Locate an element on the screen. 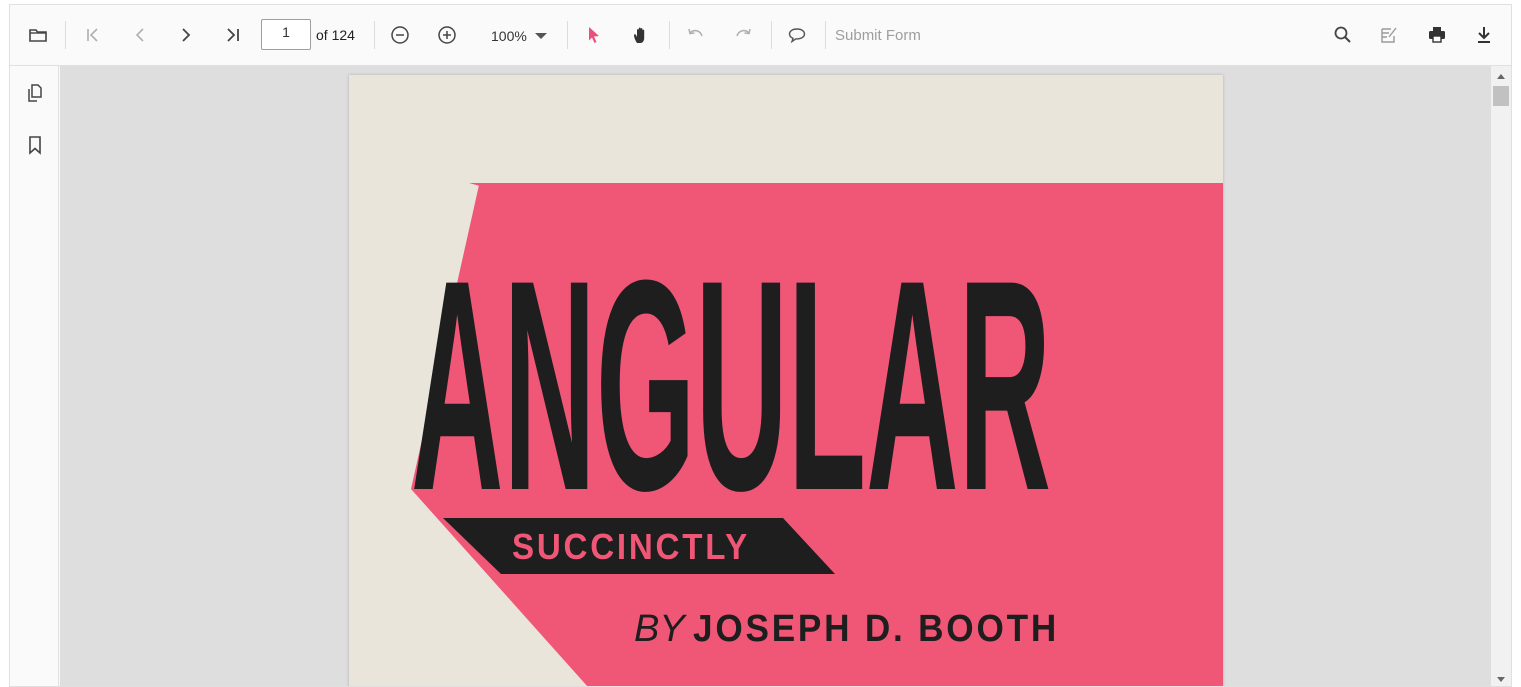 This screenshot has height=687, width=1521. download-button is located at coordinates (1484, 35).